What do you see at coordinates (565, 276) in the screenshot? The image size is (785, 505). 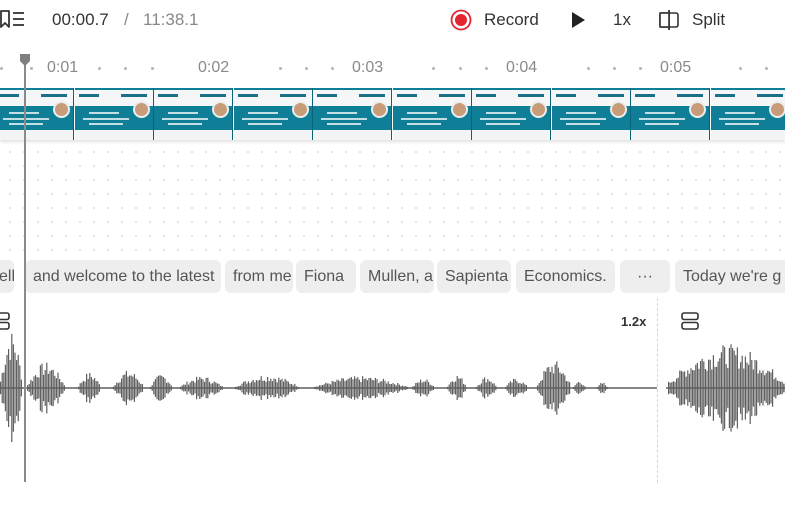 I see `transcript-word: Economics.` at bounding box center [565, 276].